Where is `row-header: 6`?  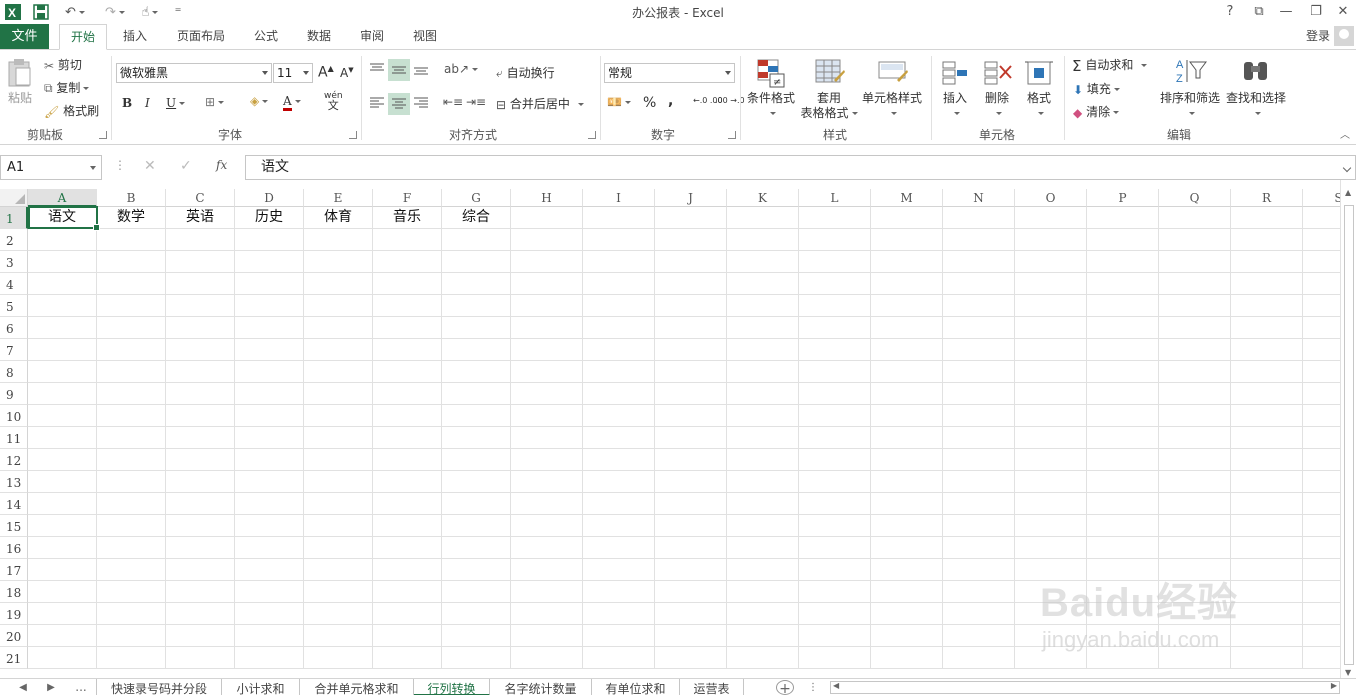
row-header: 6 is located at coordinates (14, 328).